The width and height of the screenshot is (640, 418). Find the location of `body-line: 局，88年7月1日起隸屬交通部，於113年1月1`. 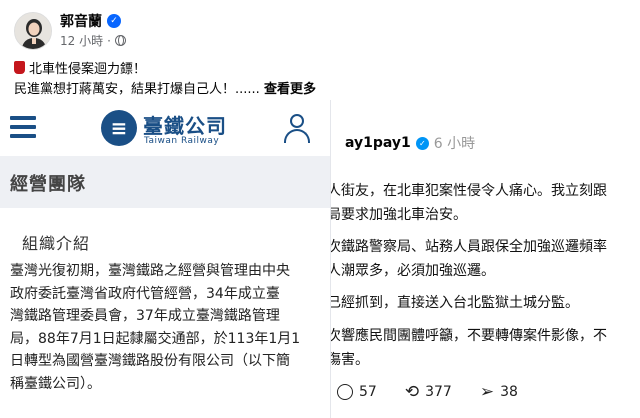

body-line: 局，88年7月1日起隸屬交通部，於113年1月1 is located at coordinates (155, 338).